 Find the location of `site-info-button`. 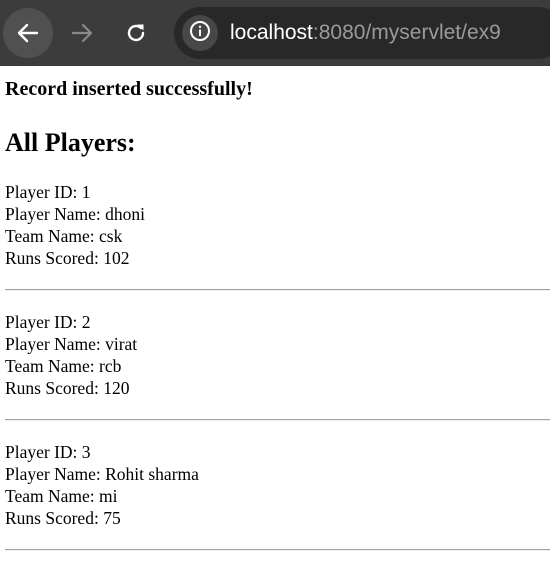

site-info-button is located at coordinates (200, 33).